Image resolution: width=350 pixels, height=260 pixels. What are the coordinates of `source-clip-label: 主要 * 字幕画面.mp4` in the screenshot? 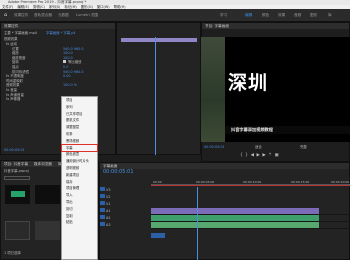 It's located at (20, 33).